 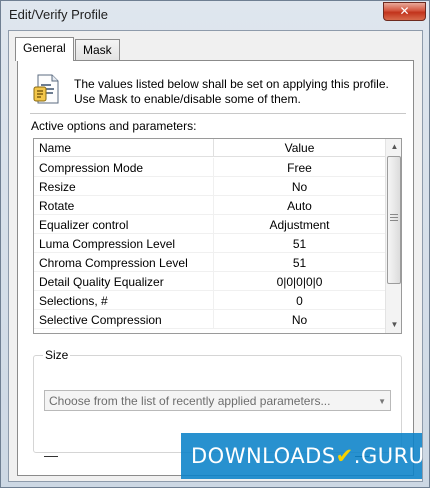 I want to click on scroll-down-arrow-icon: ▼, so click(x=393, y=325).